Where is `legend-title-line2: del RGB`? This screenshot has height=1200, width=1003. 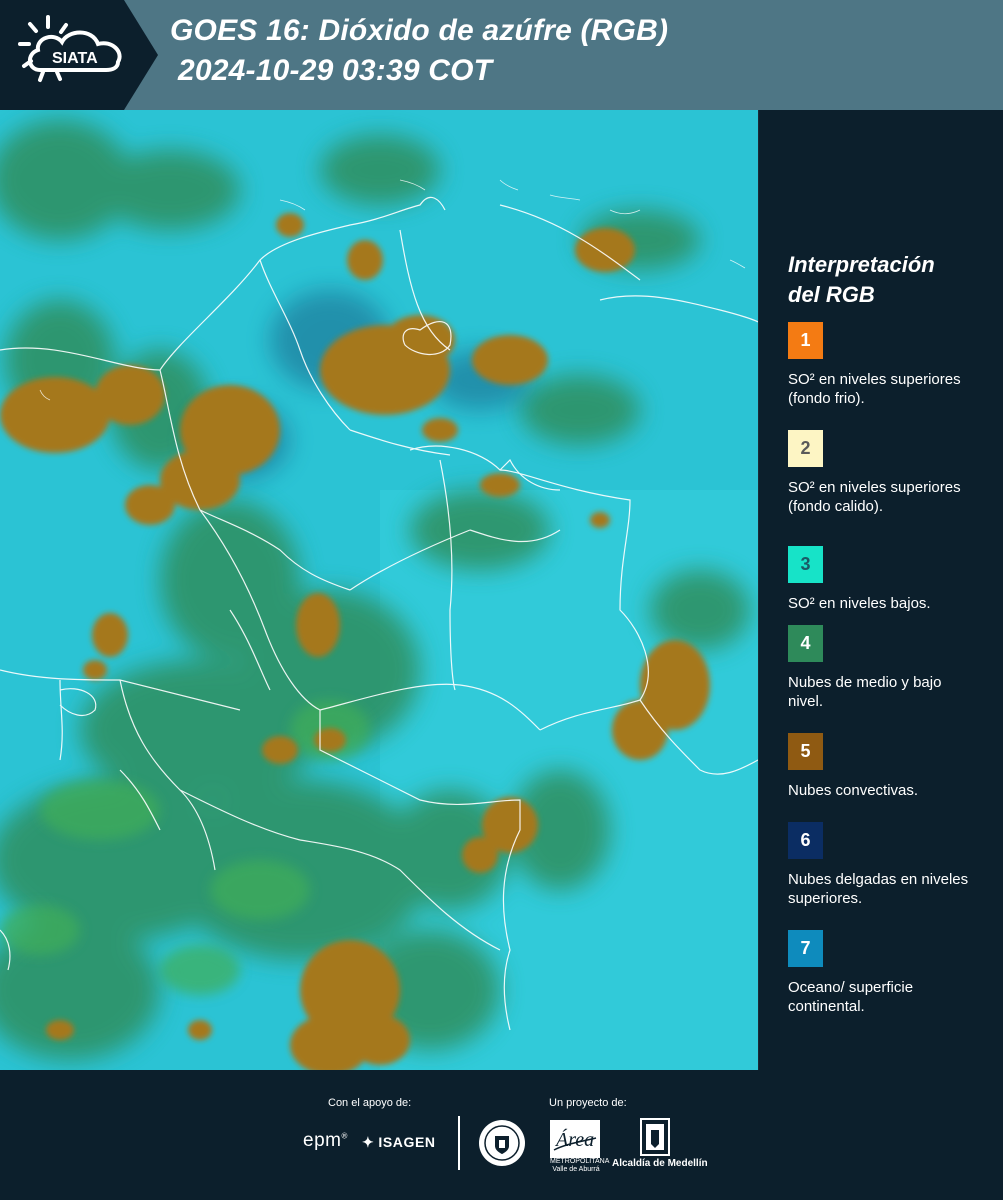 legend-title-line2: del RGB is located at coordinates (831, 294).